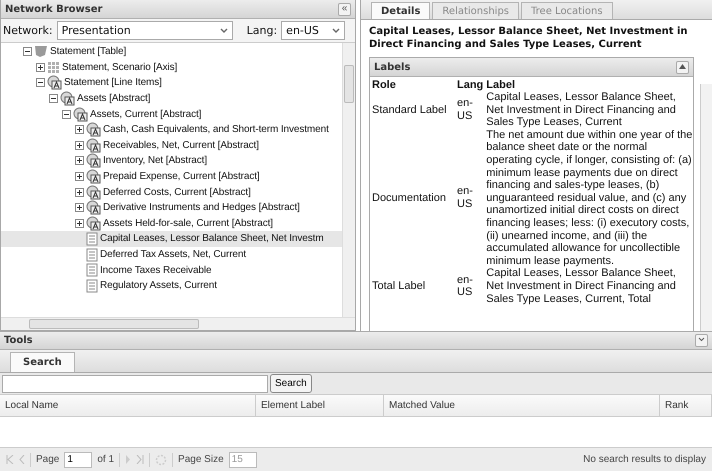  Describe the element at coordinates (414, 198) in the screenshot. I see `table-cell: Documentation` at that location.